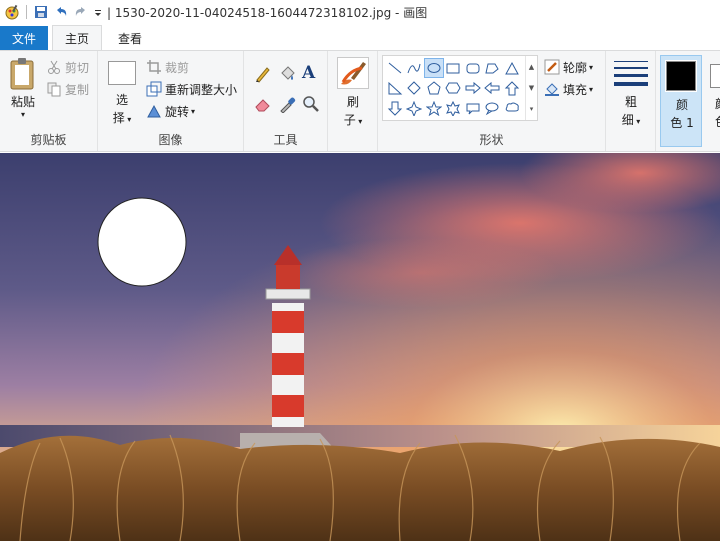 This screenshot has width=720, height=541. I want to click on paint-app-icon, so click(12, 12).